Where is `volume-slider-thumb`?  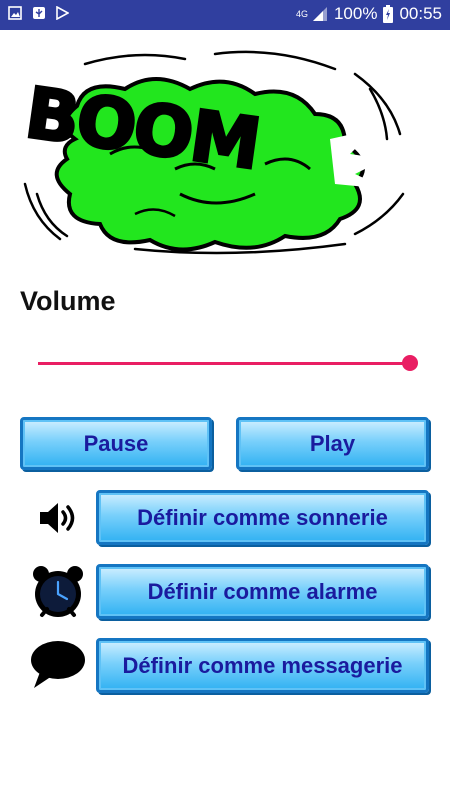 volume-slider-thumb is located at coordinates (410, 363).